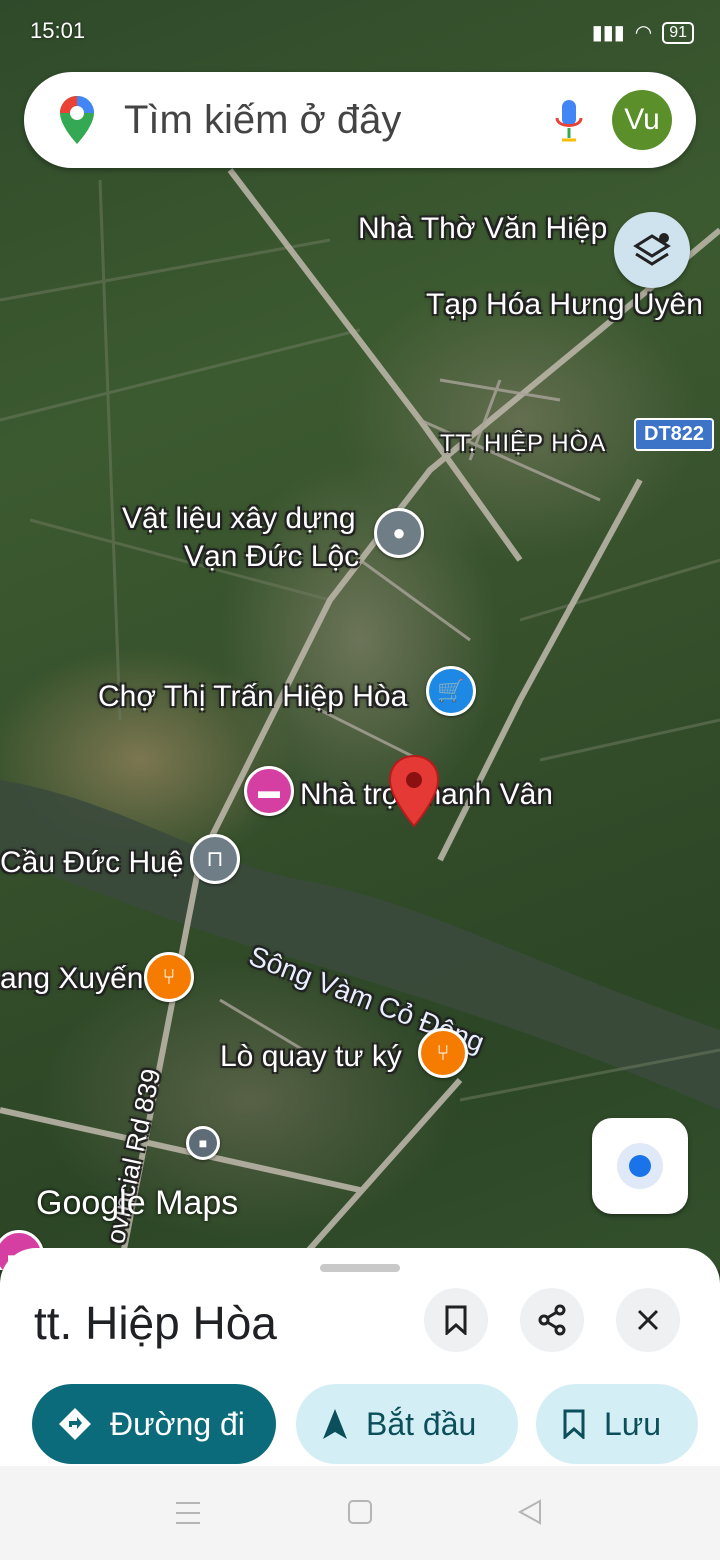 The height and width of the screenshot is (1560, 720). What do you see at coordinates (252, 697) in the screenshot?
I see `poi-label-market: Chợ Thị Trấn Hiệp Hòa` at bounding box center [252, 697].